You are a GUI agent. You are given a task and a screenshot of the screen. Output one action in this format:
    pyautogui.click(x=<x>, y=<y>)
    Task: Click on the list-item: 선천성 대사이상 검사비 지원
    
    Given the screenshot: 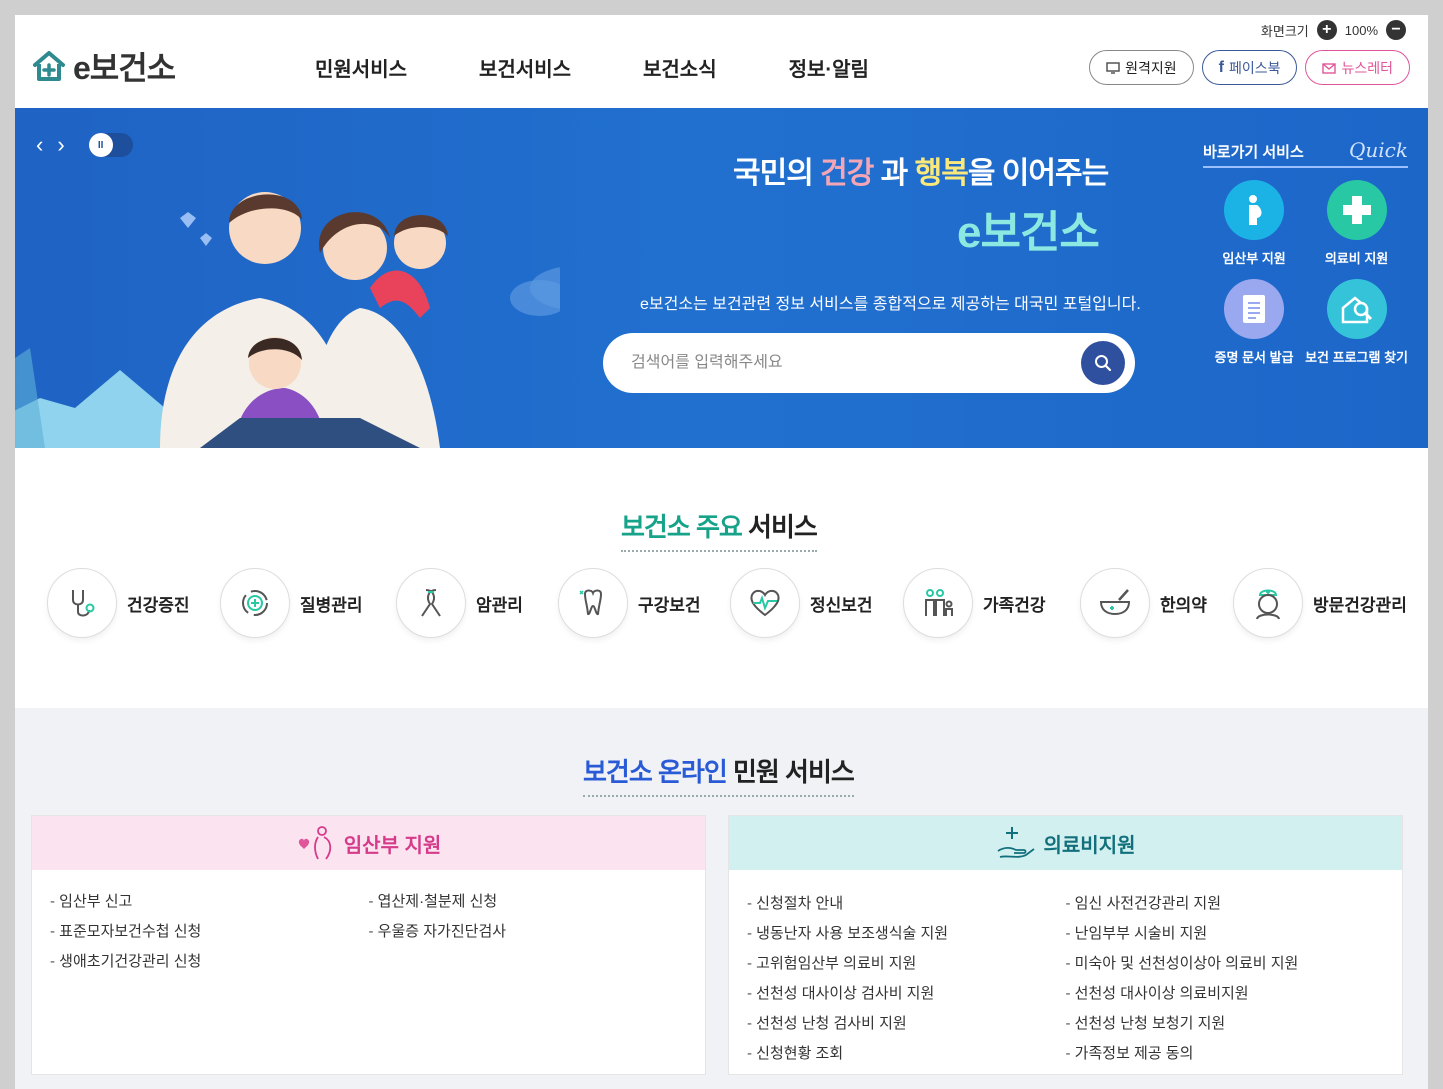 What is the action you would take?
    pyautogui.click(x=906, y=992)
    